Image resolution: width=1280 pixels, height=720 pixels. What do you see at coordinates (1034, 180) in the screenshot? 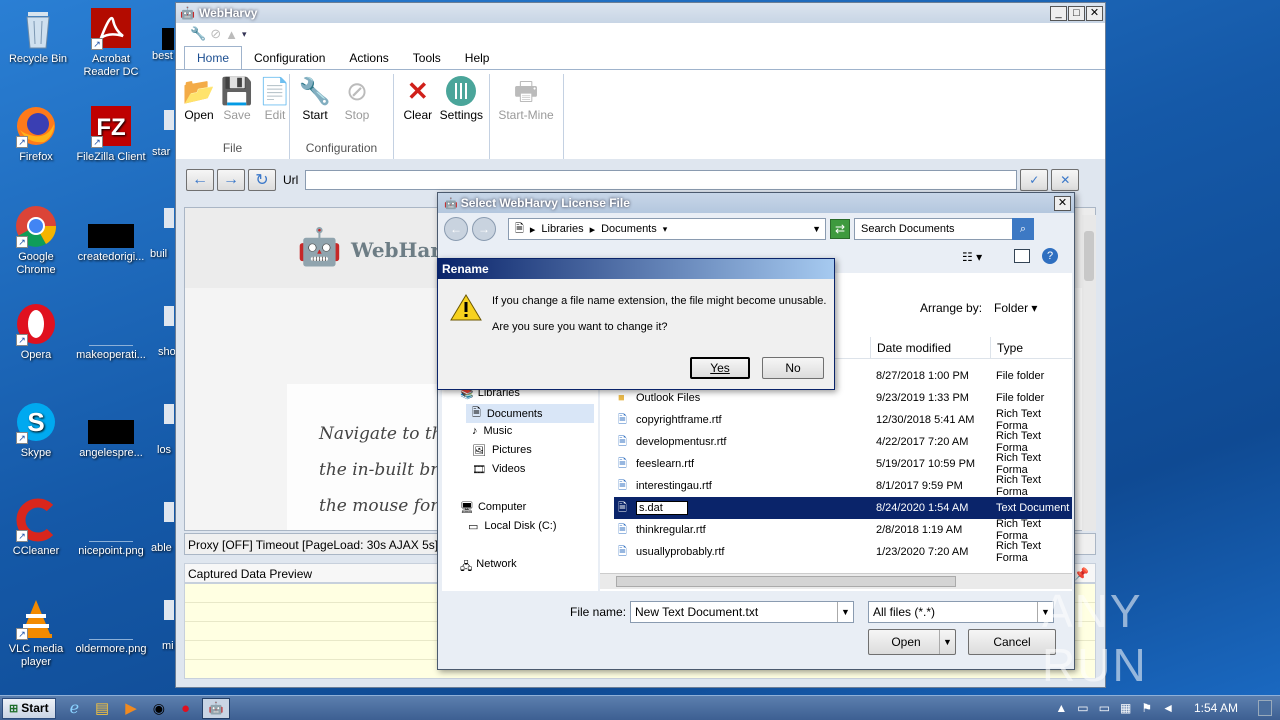
I see `go-button: ✓` at bounding box center [1034, 180].